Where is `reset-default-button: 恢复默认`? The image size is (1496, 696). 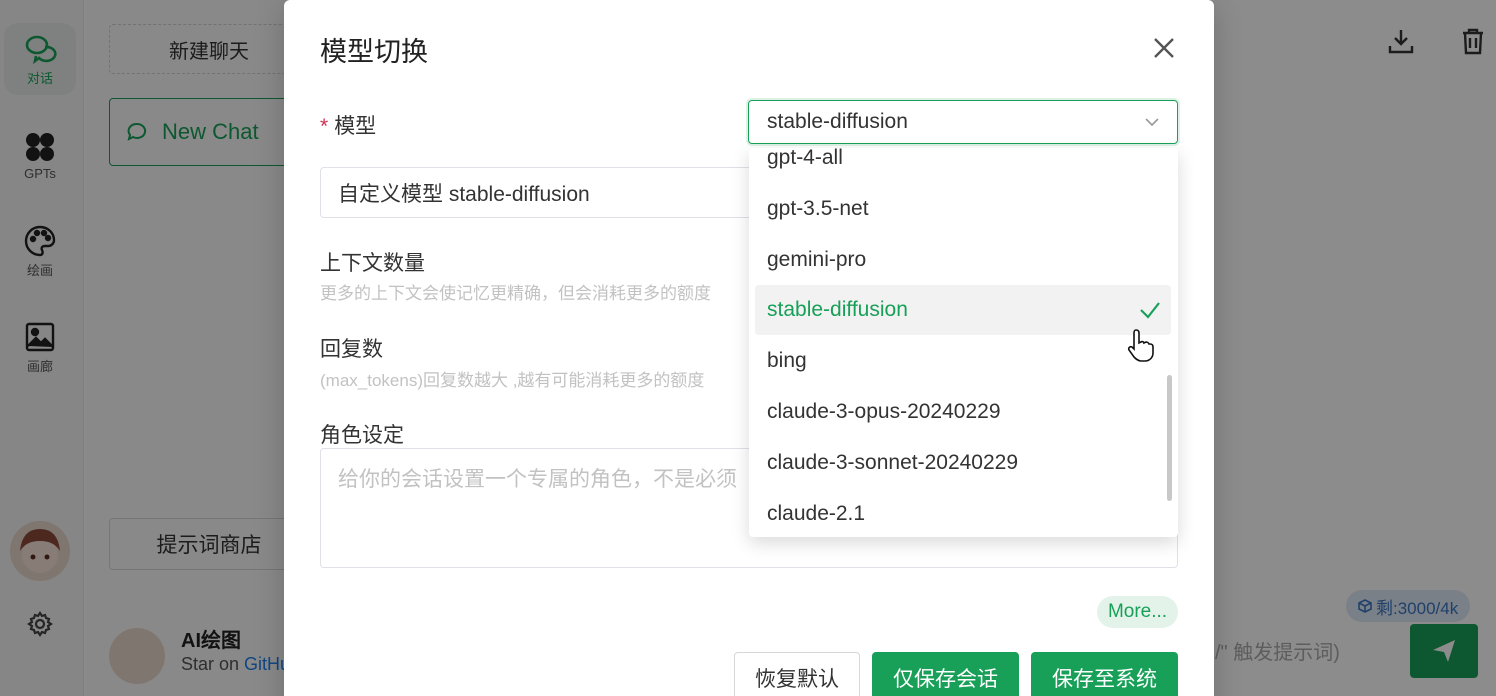
reset-default-button: 恢复默认 is located at coordinates (797, 674).